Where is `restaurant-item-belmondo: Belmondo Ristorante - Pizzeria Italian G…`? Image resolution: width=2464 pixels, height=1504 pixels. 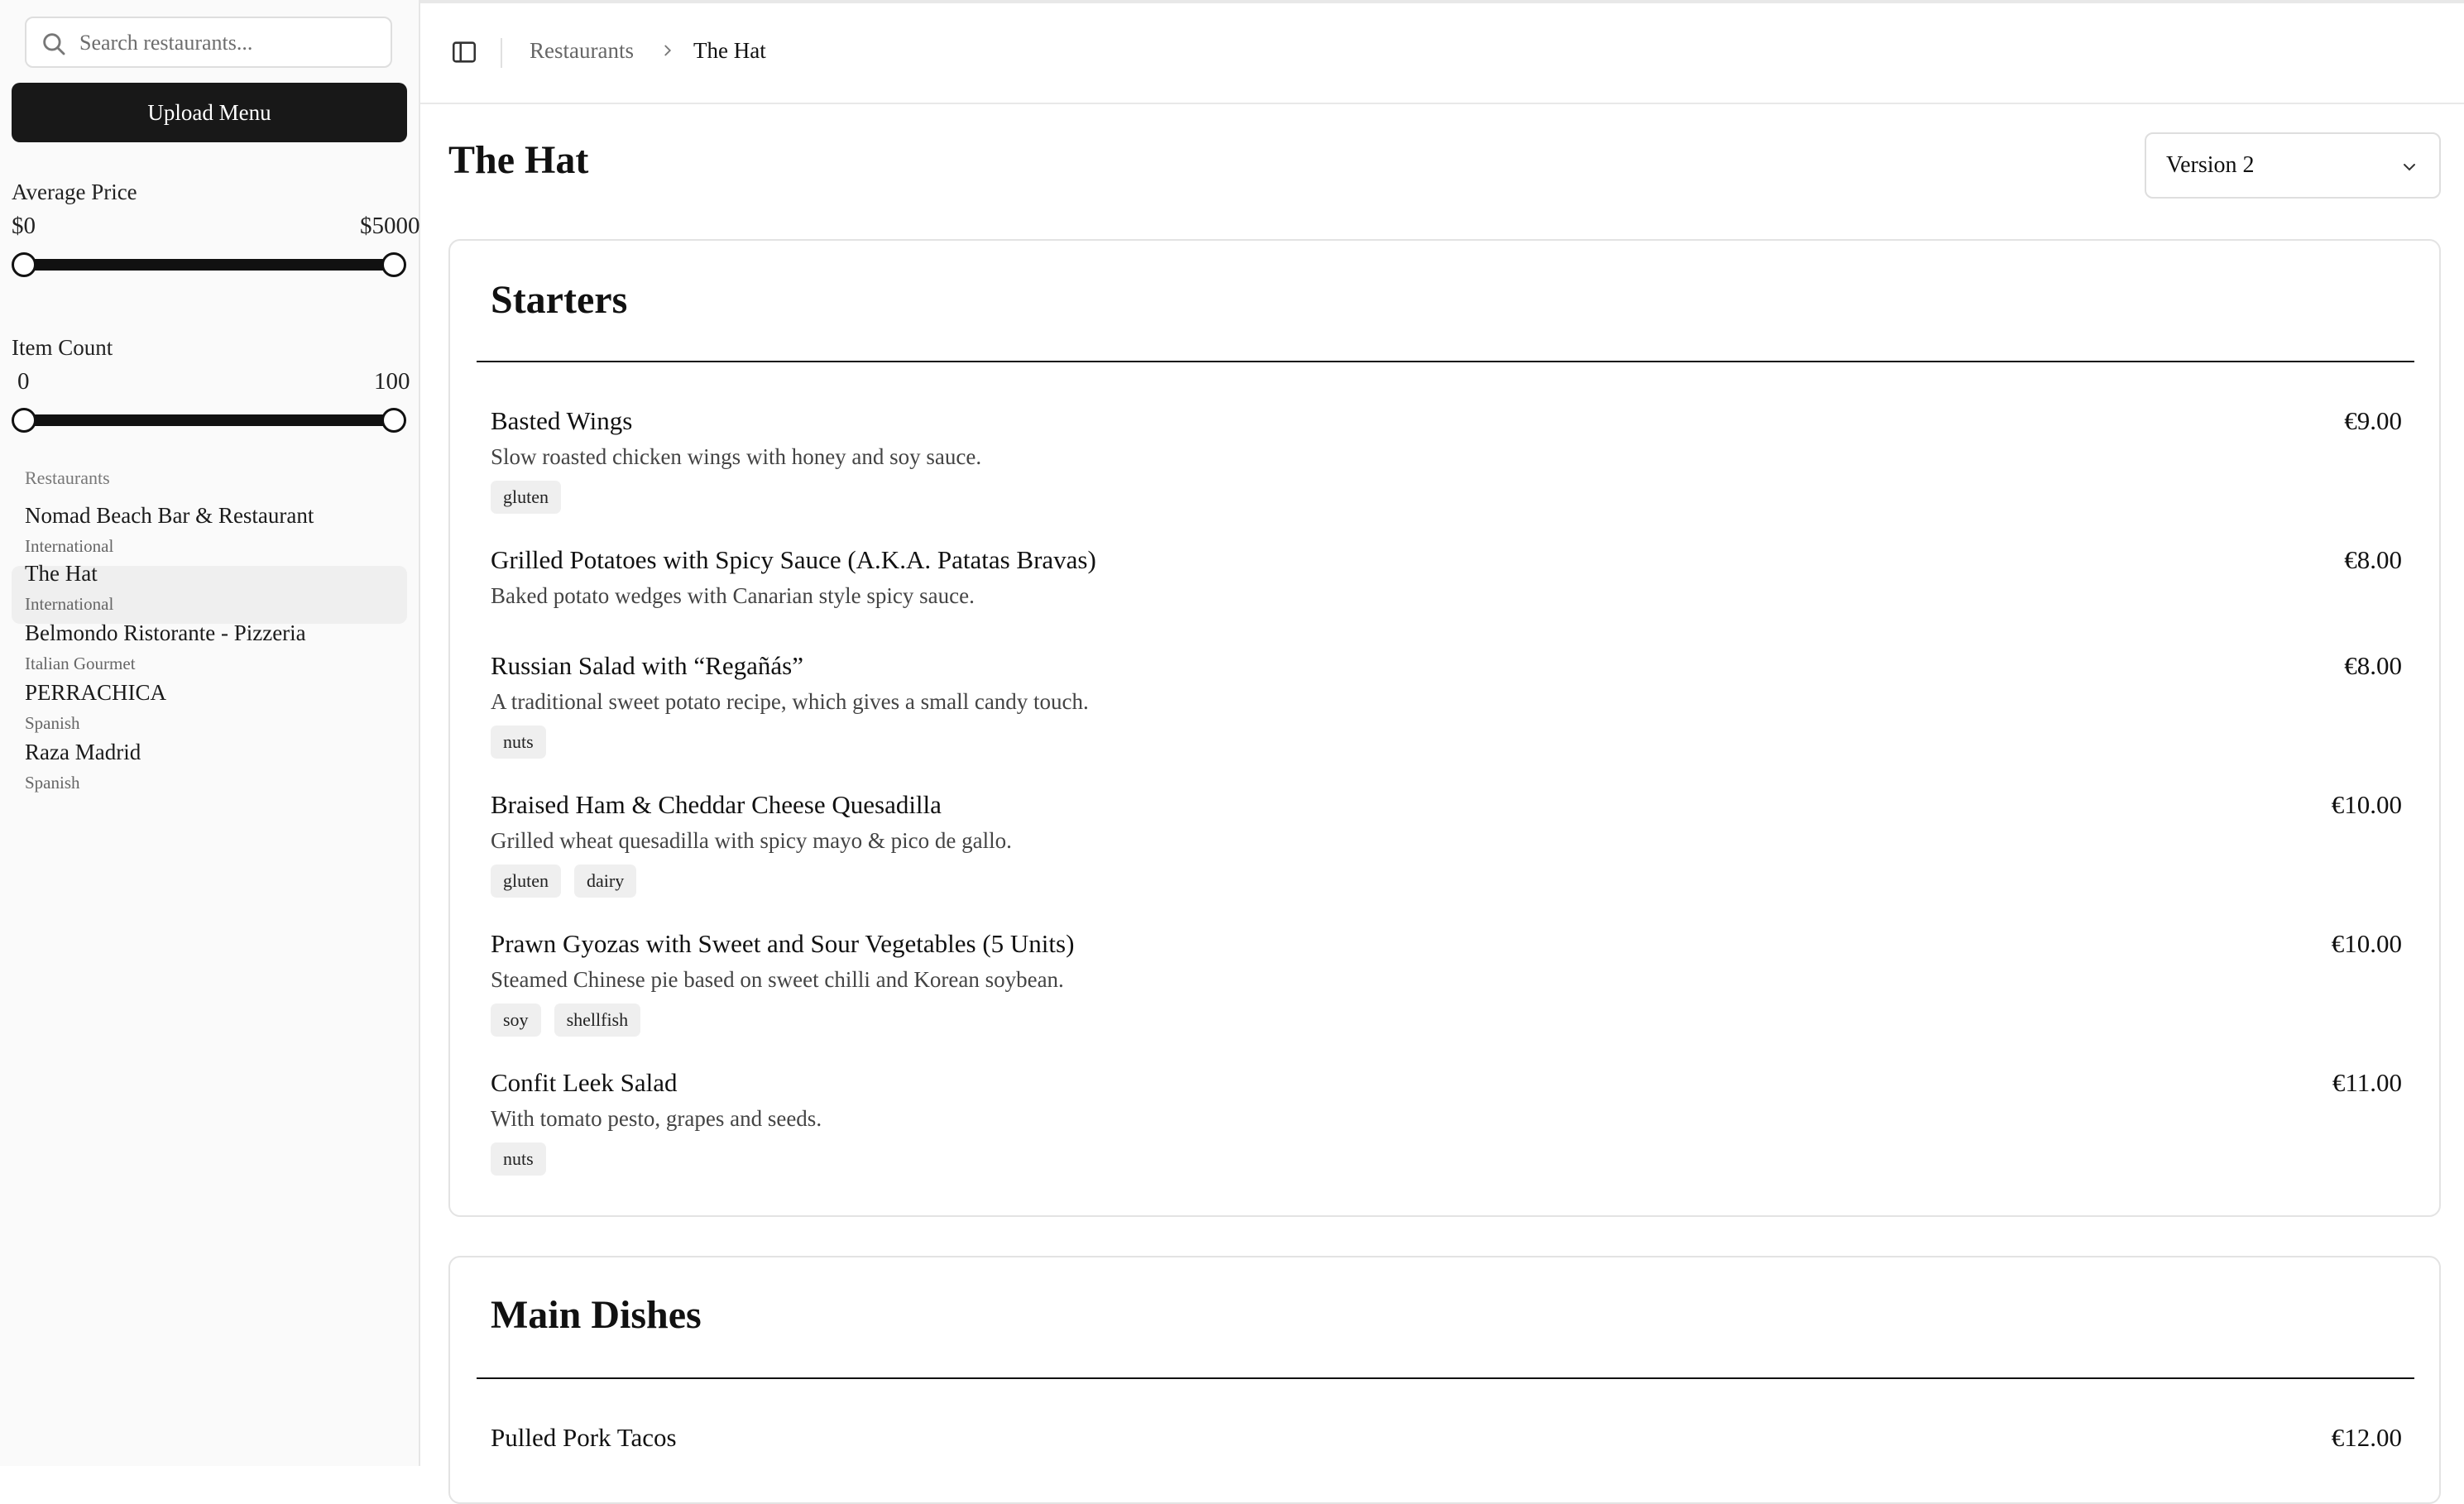
restaurant-item-belmondo: Belmondo Ristorante - Pizzeria Italian G… is located at coordinates (209, 651).